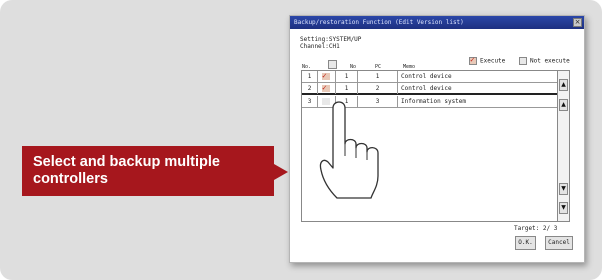  I want to click on callout-text: Select and backup multiple controllers, so click(126, 170).